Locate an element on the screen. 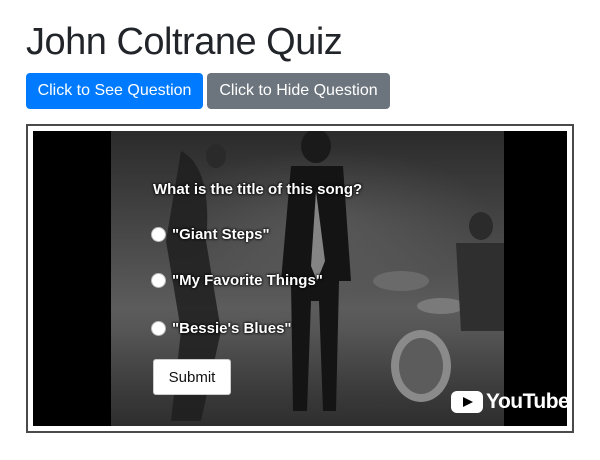 The height and width of the screenshot is (460, 600). hide-question-button: Click to Hide Question is located at coordinates (298, 91).